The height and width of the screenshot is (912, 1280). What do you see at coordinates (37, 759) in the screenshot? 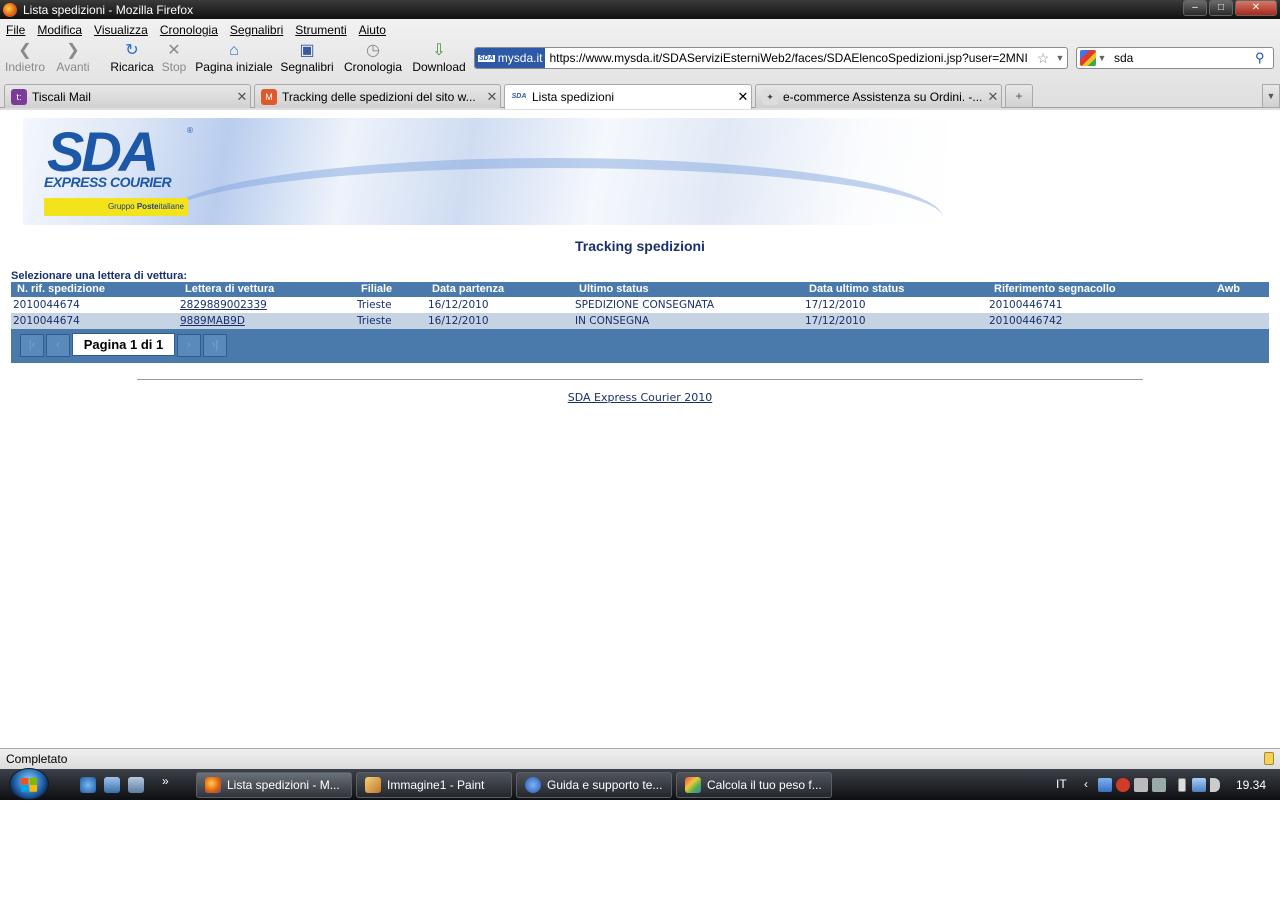
I see `status-text: Completato` at bounding box center [37, 759].